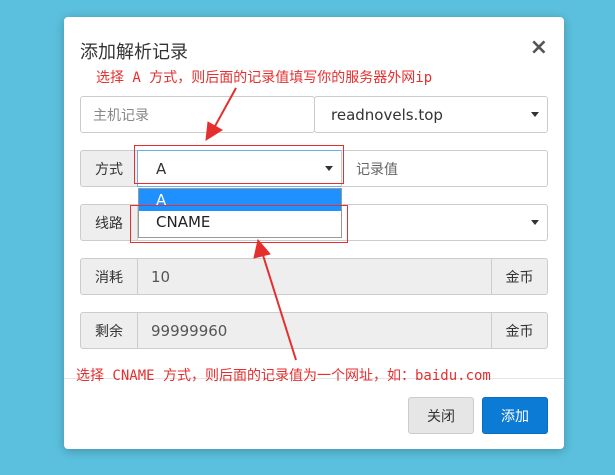  What do you see at coordinates (262, 248) in the screenshot?
I see `arrow-bottom-head` at bounding box center [262, 248].